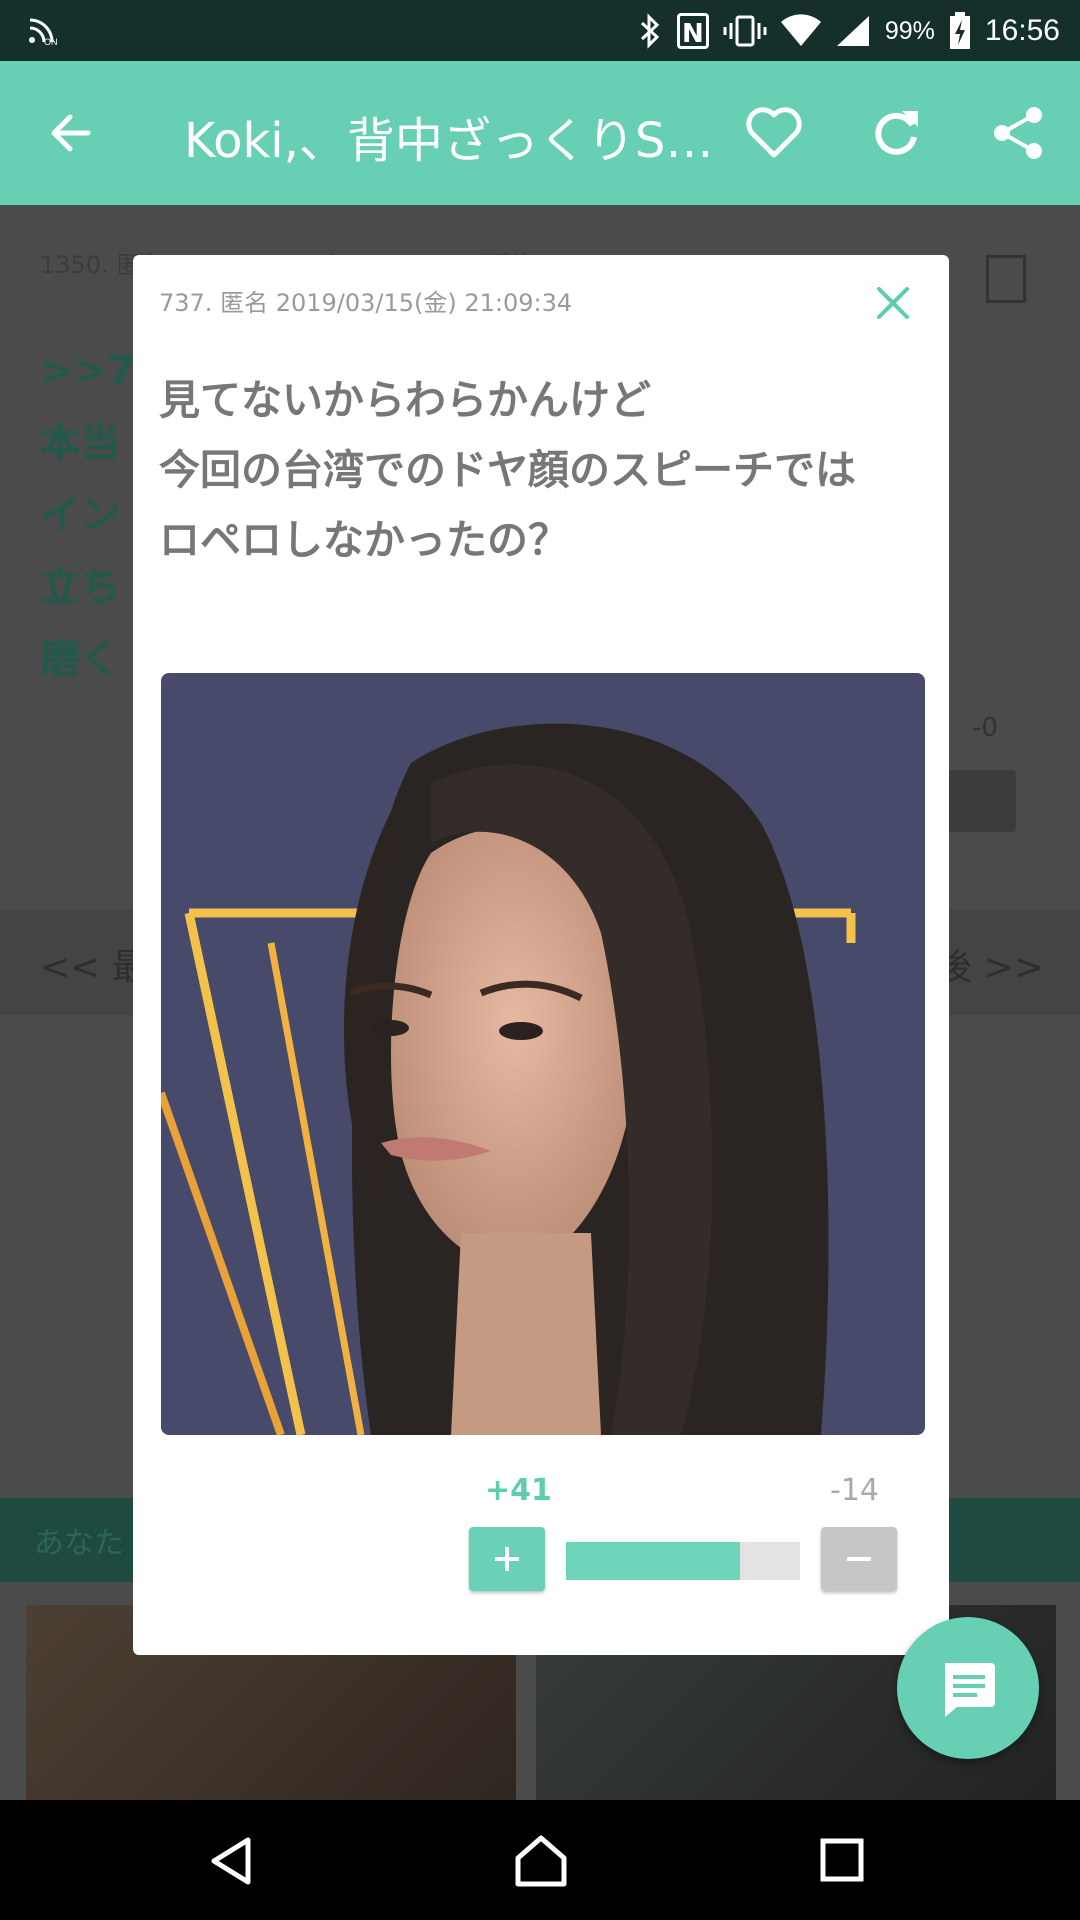 The height and width of the screenshot is (1920, 1080). What do you see at coordinates (852, 31) in the screenshot?
I see `signal-icon` at bounding box center [852, 31].